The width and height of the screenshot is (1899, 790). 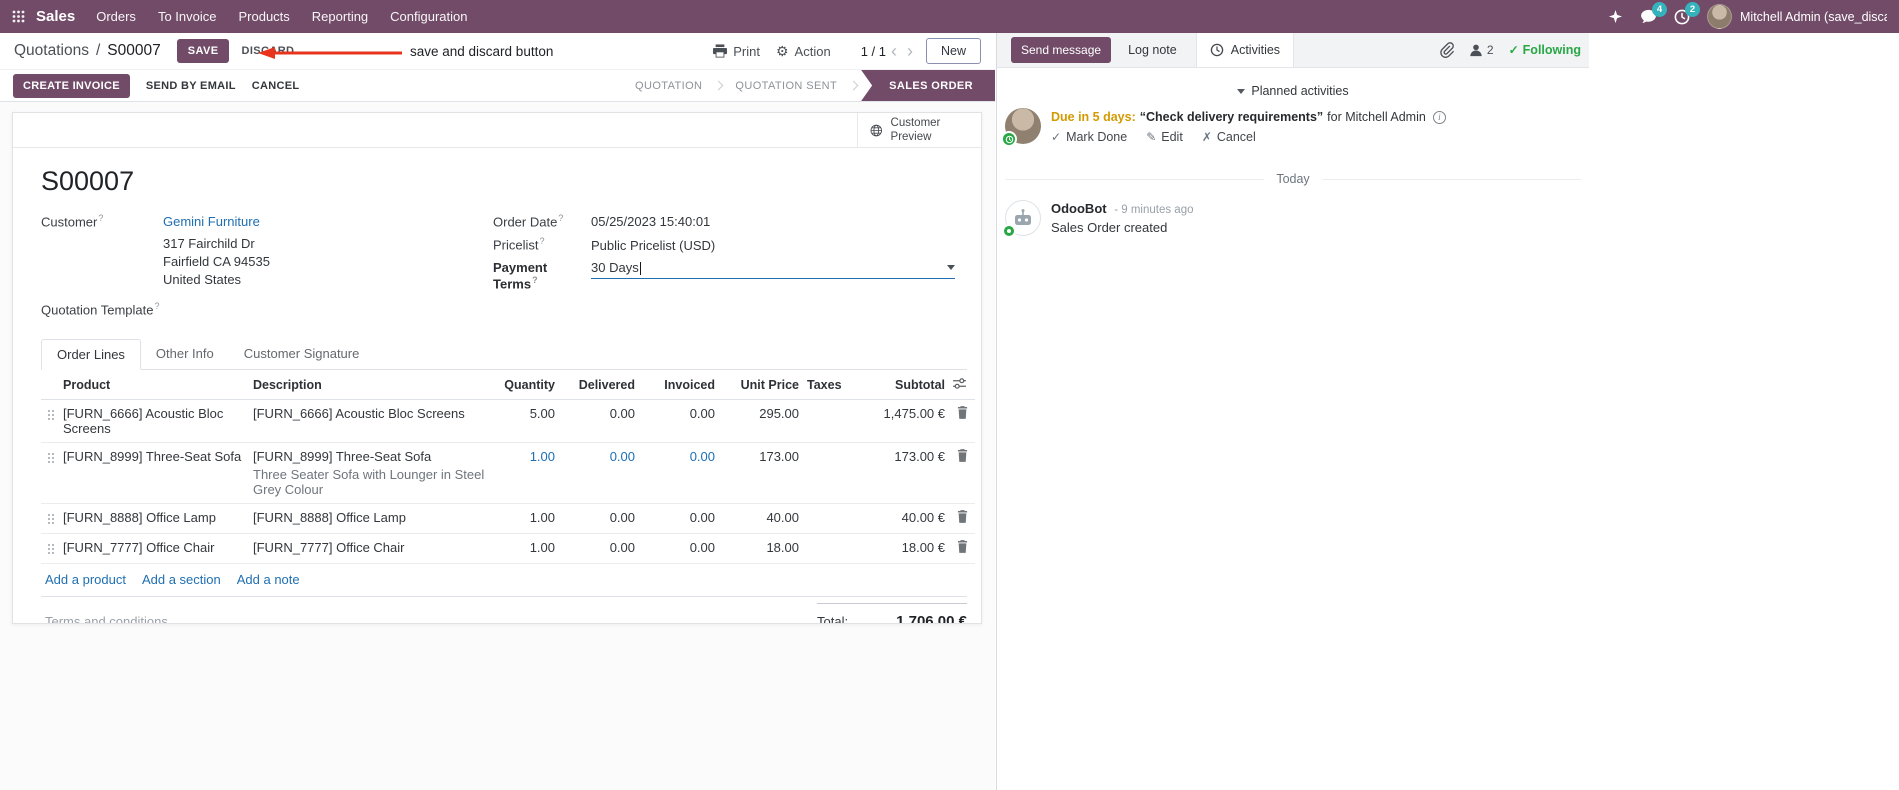 I want to click on dropdown-caret-icon, so click(x=951, y=267).